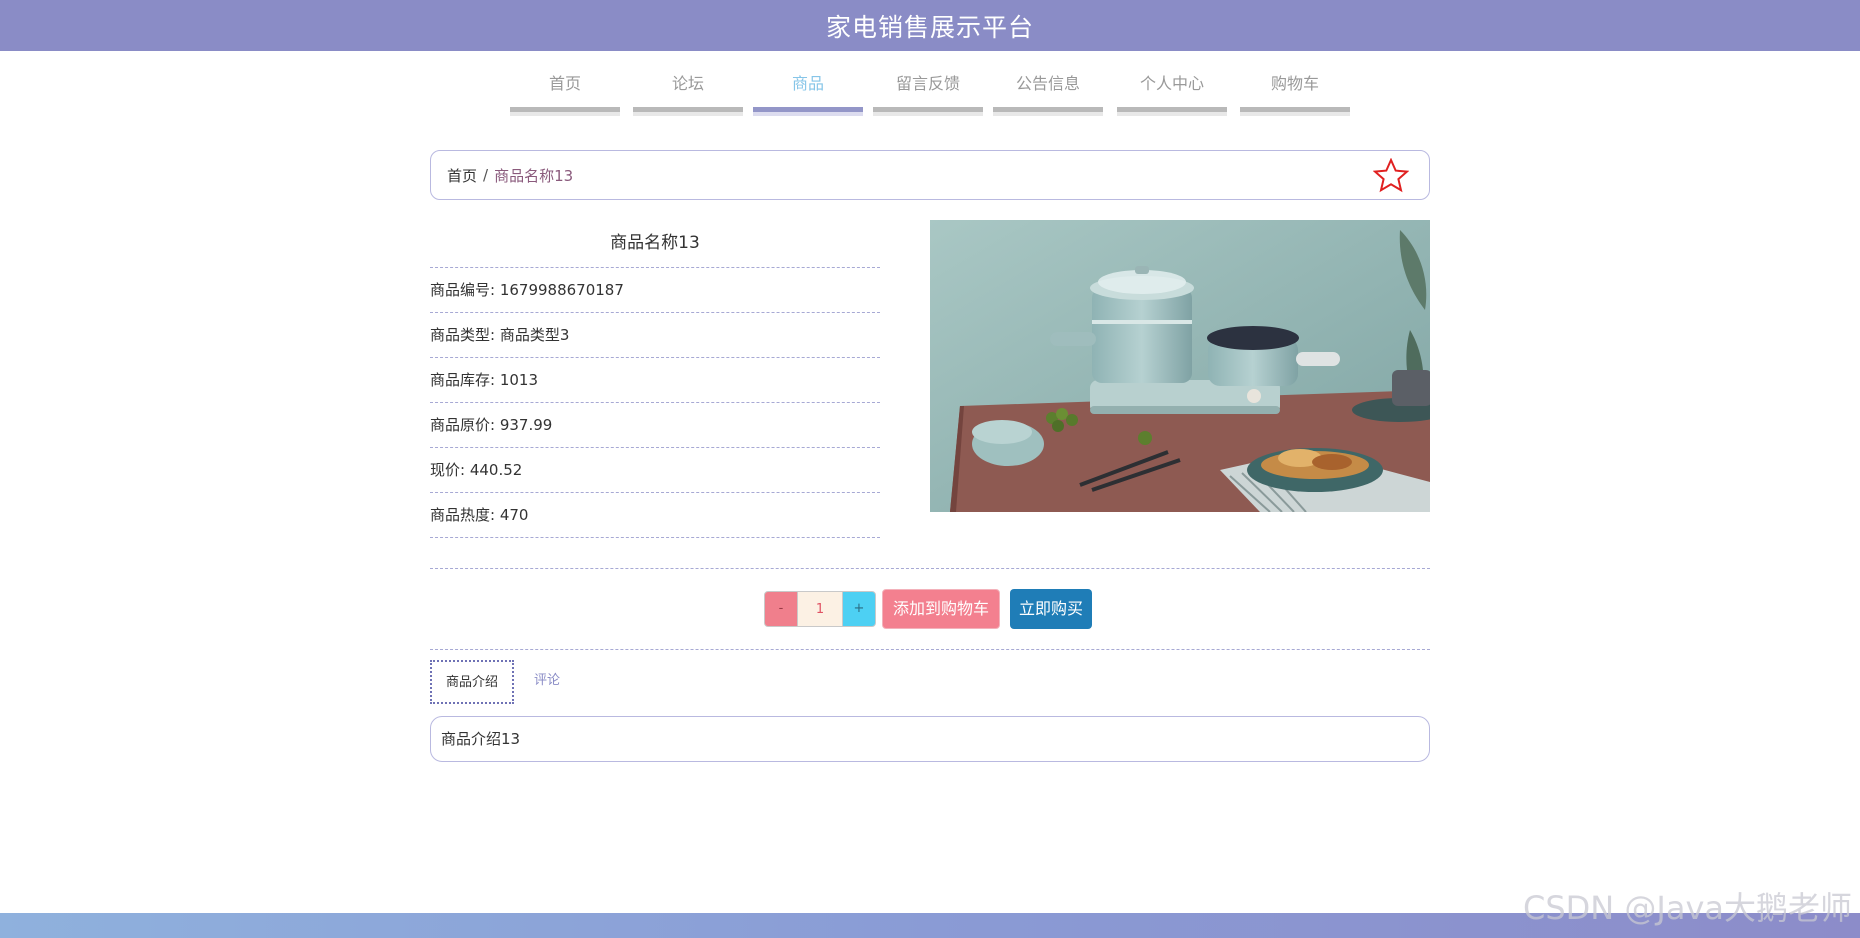  What do you see at coordinates (1294, 83) in the screenshot?
I see `nav-item-label: 购物车` at bounding box center [1294, 83].